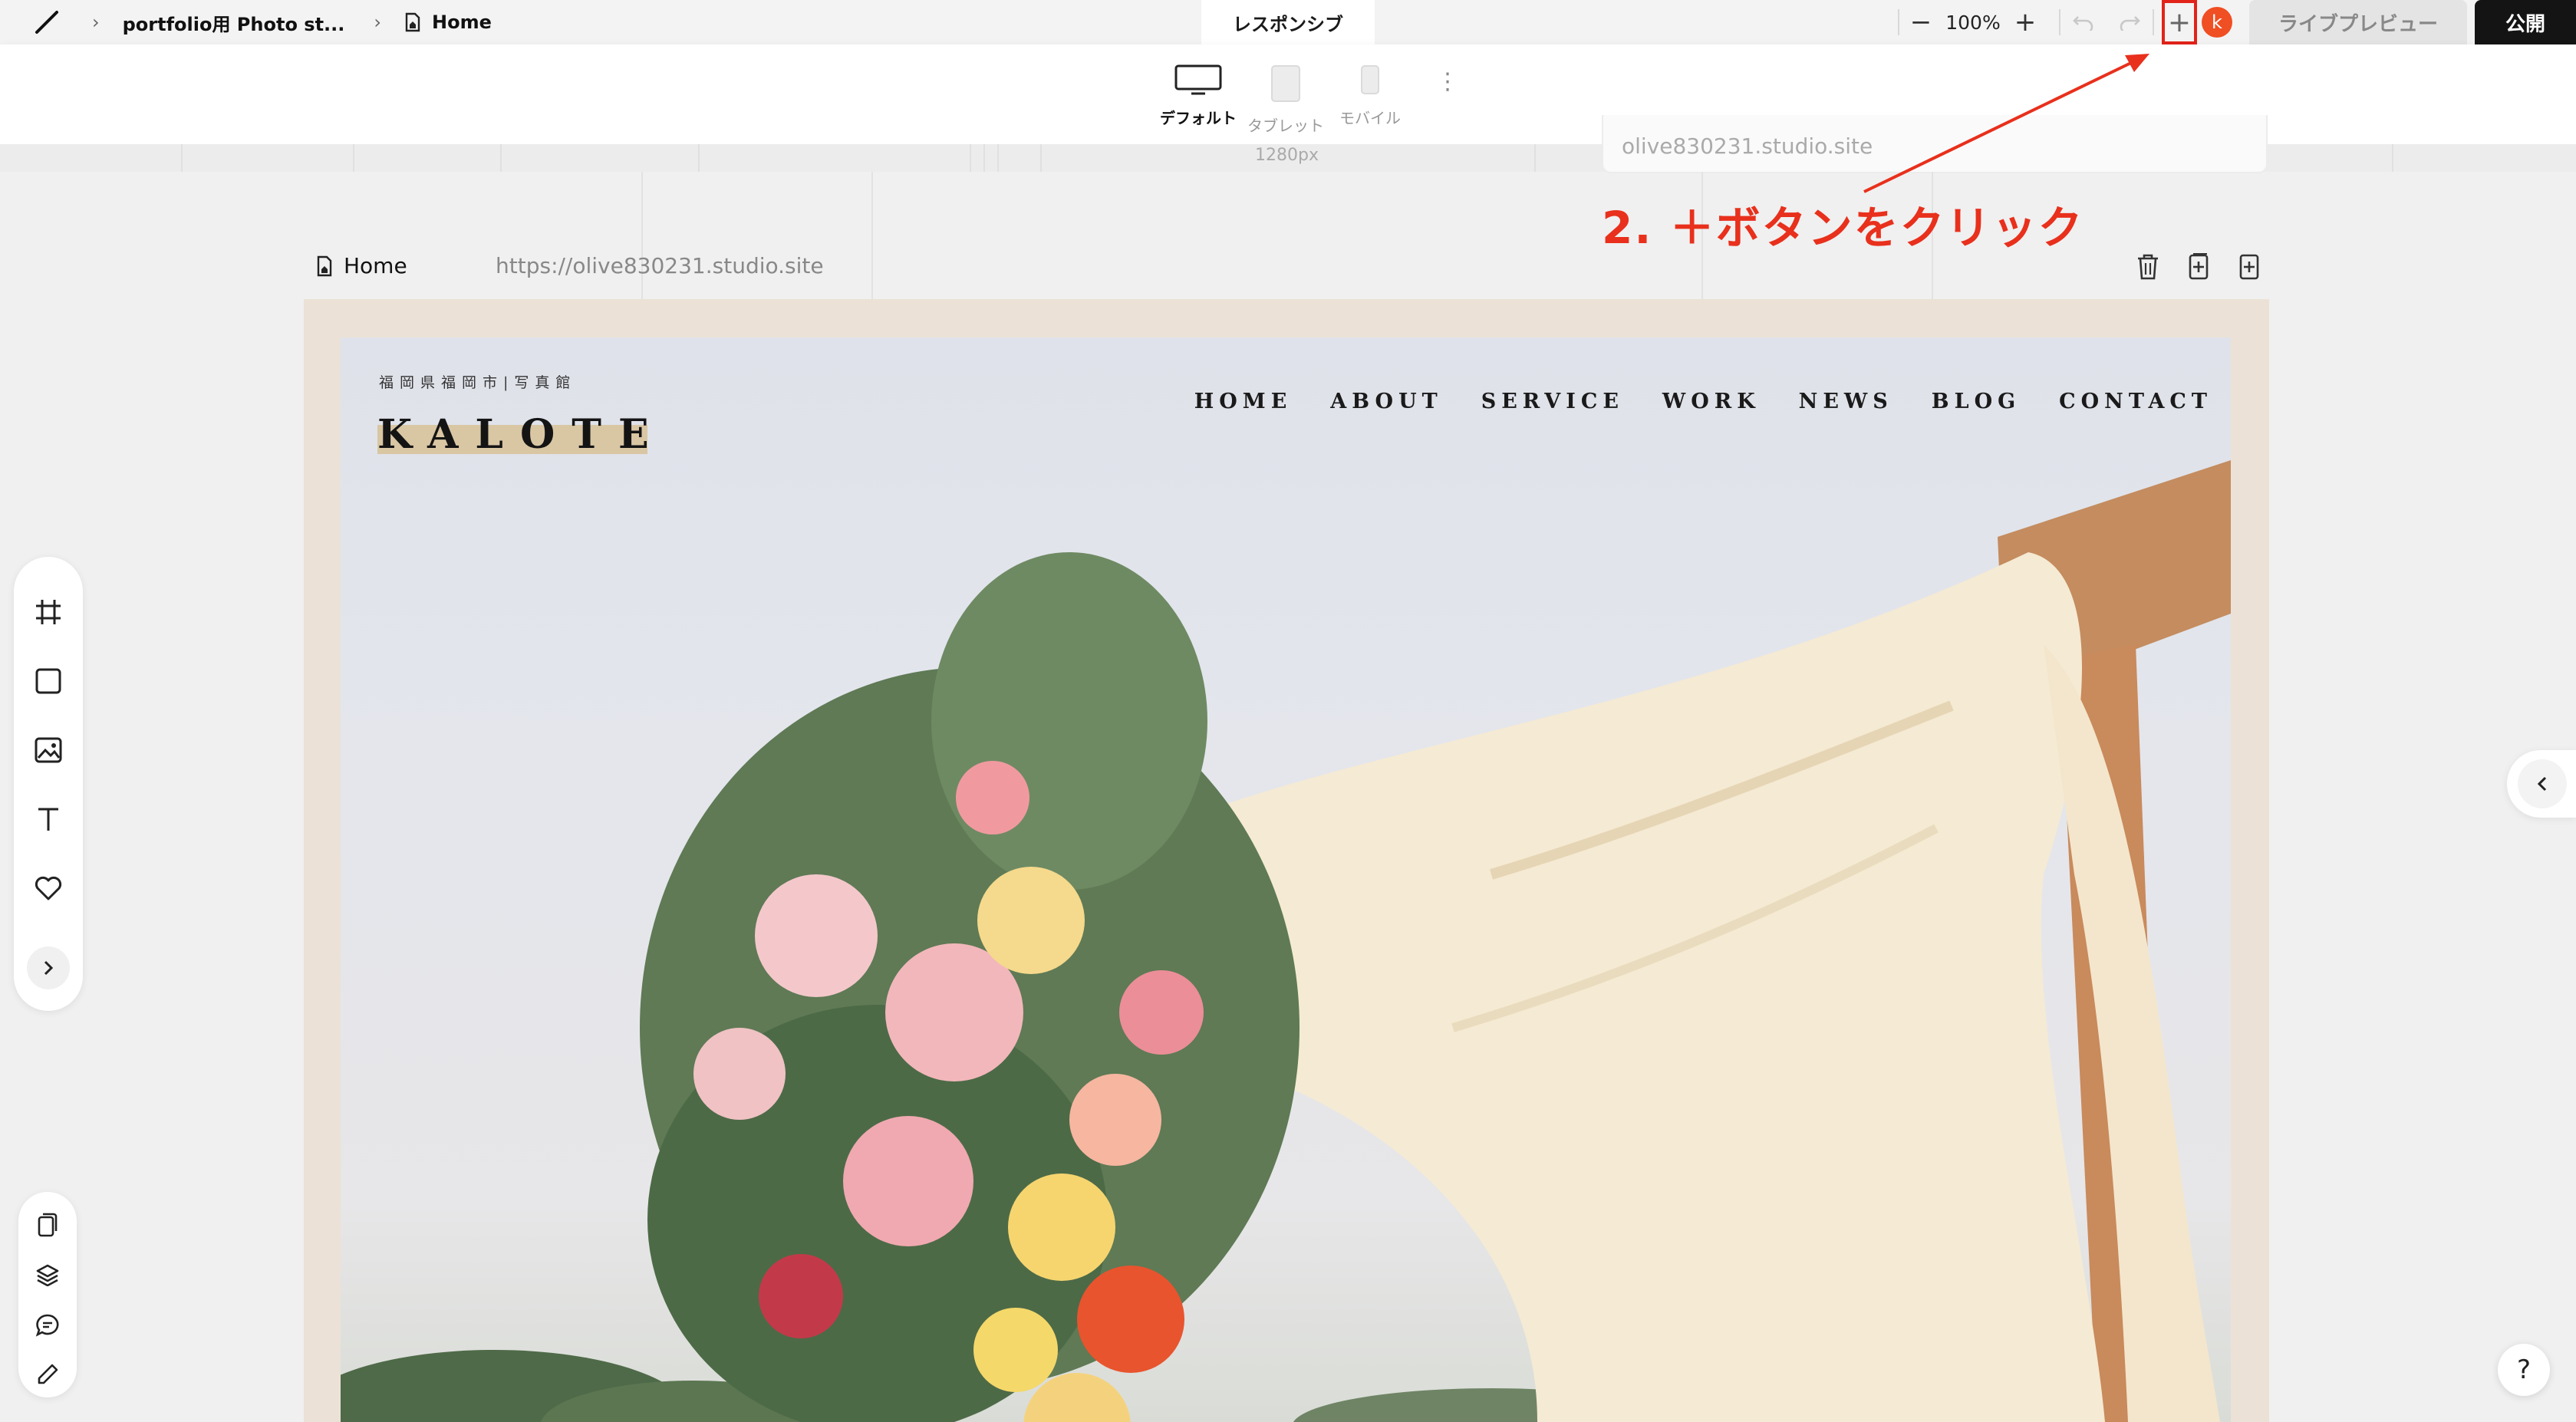  Describe the element at coordinates (1920, 22) in the screenshot. I see `zoom-out-button: −` at that location.